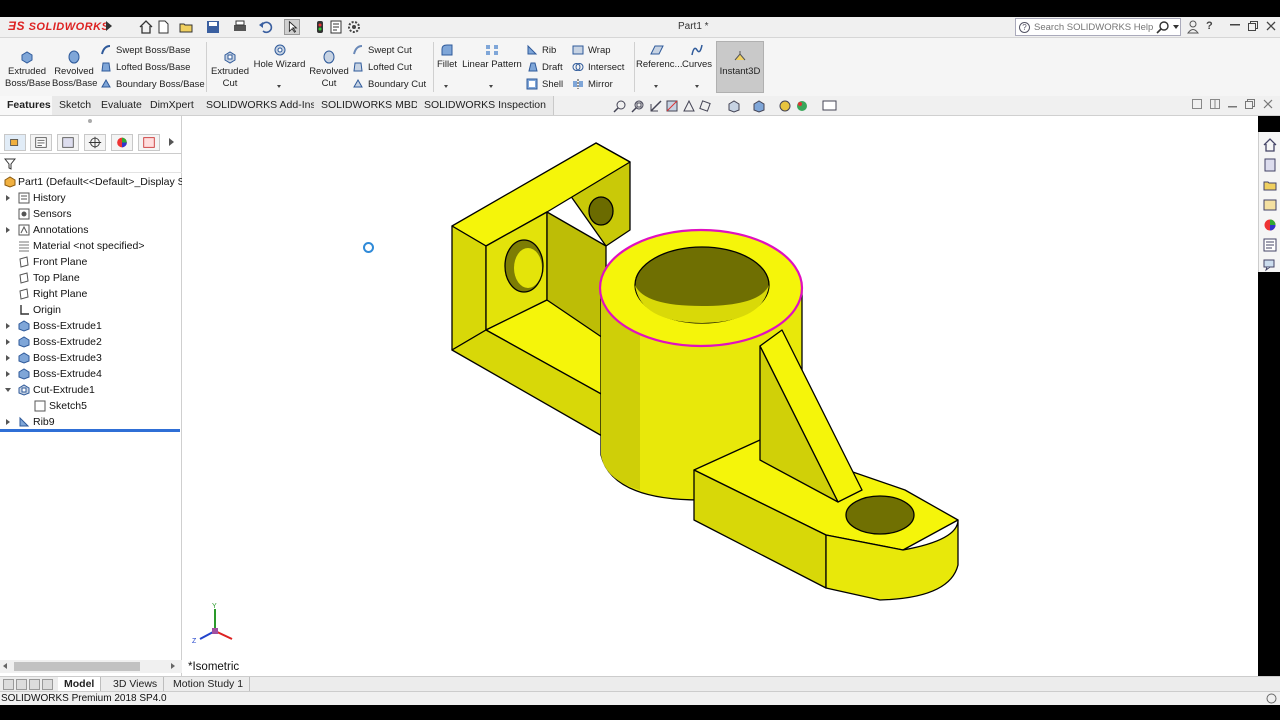  What do you see at coordinates (446, 86) in the screenshot?
I see `fillet-dropdown-icon` at bounding box center [446, 86].